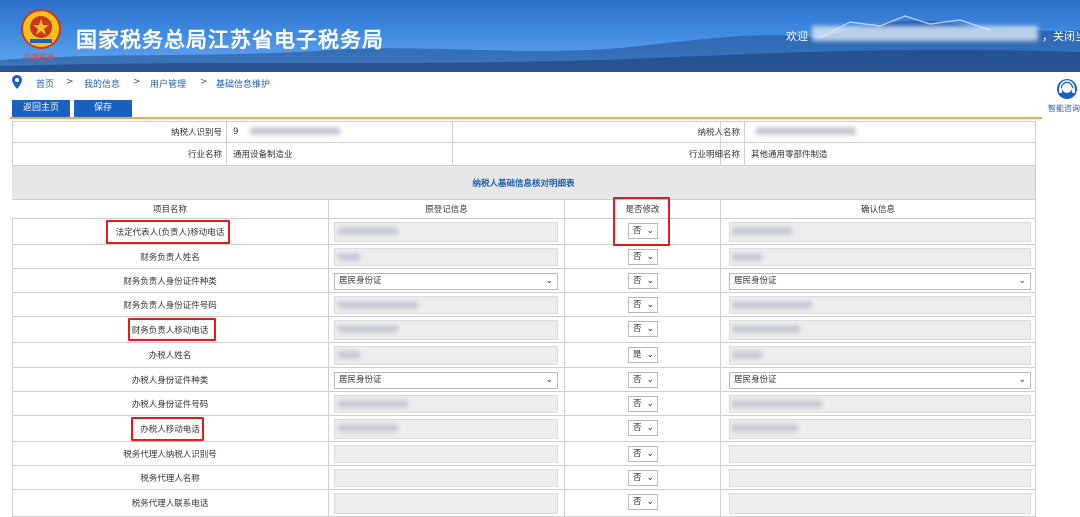 The image size is (1080, 517). What do you see at coordinates (243, 85) in the screenshot?
I see `breadcrumb-basic-info: 基础信息维护` at bounding box center [243, 85].